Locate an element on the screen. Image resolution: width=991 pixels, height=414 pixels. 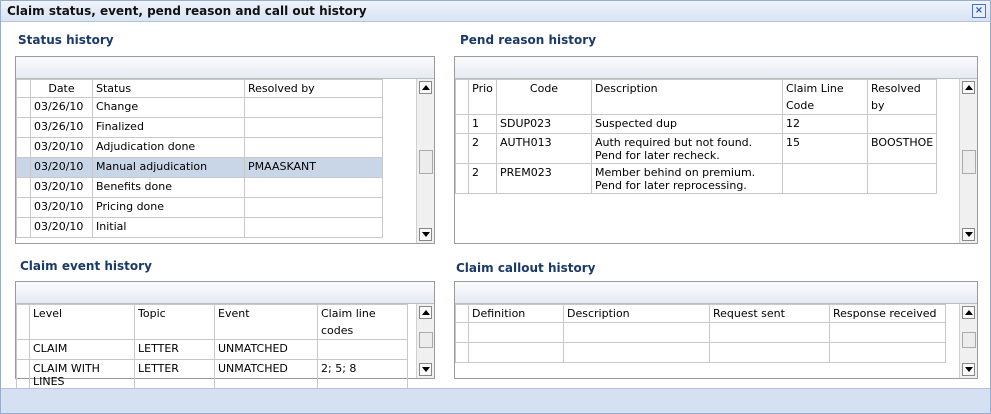
row-selector-header is located at coordinates (462, 313).